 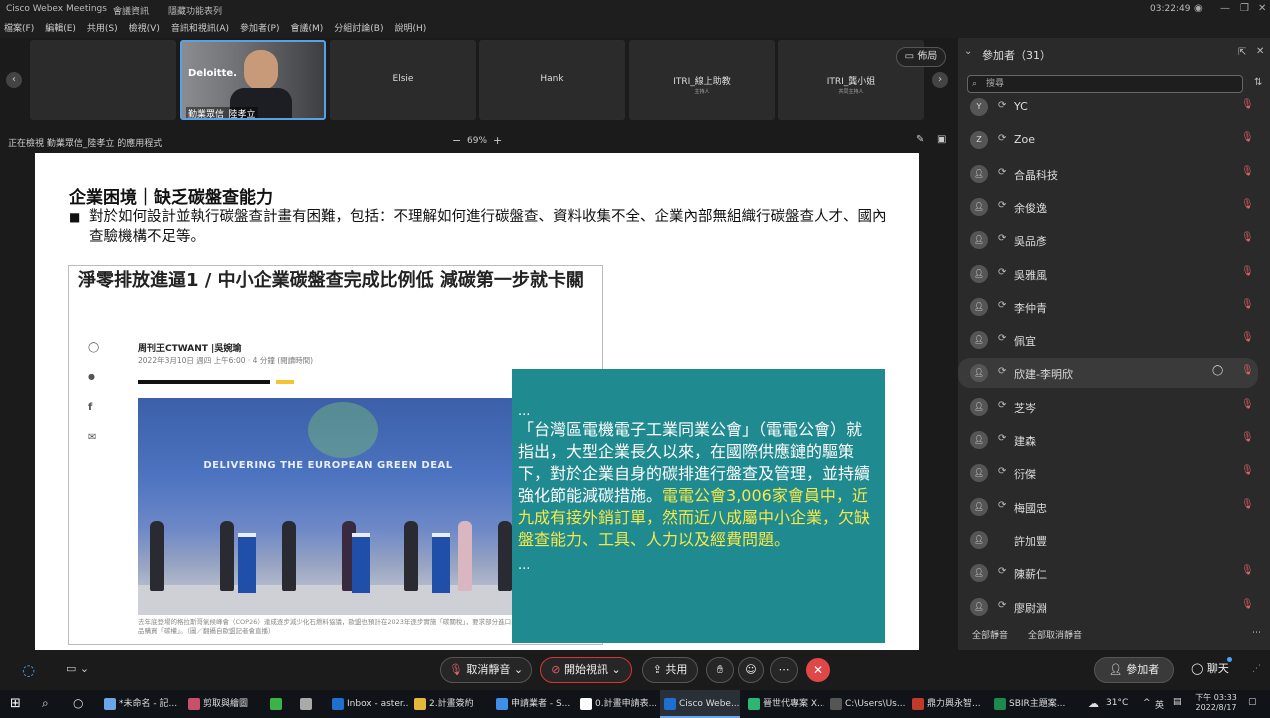 I want to click on zoom-out-icon: −, so click(x=456, y=140).